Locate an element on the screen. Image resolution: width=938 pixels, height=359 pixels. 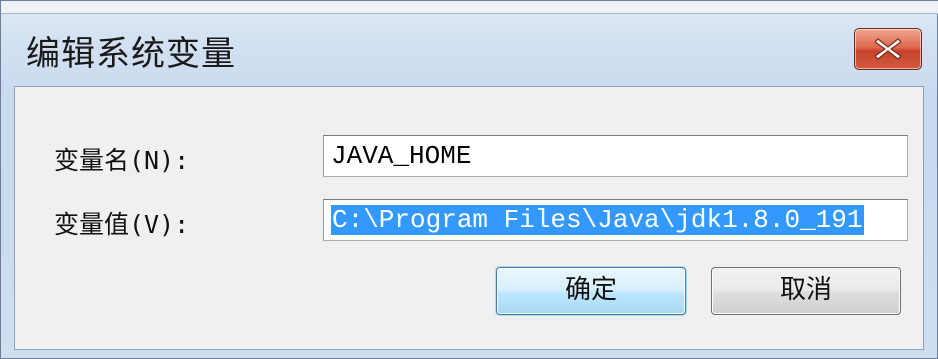
ok-button: 确定 is located at coordinates (591, 291).